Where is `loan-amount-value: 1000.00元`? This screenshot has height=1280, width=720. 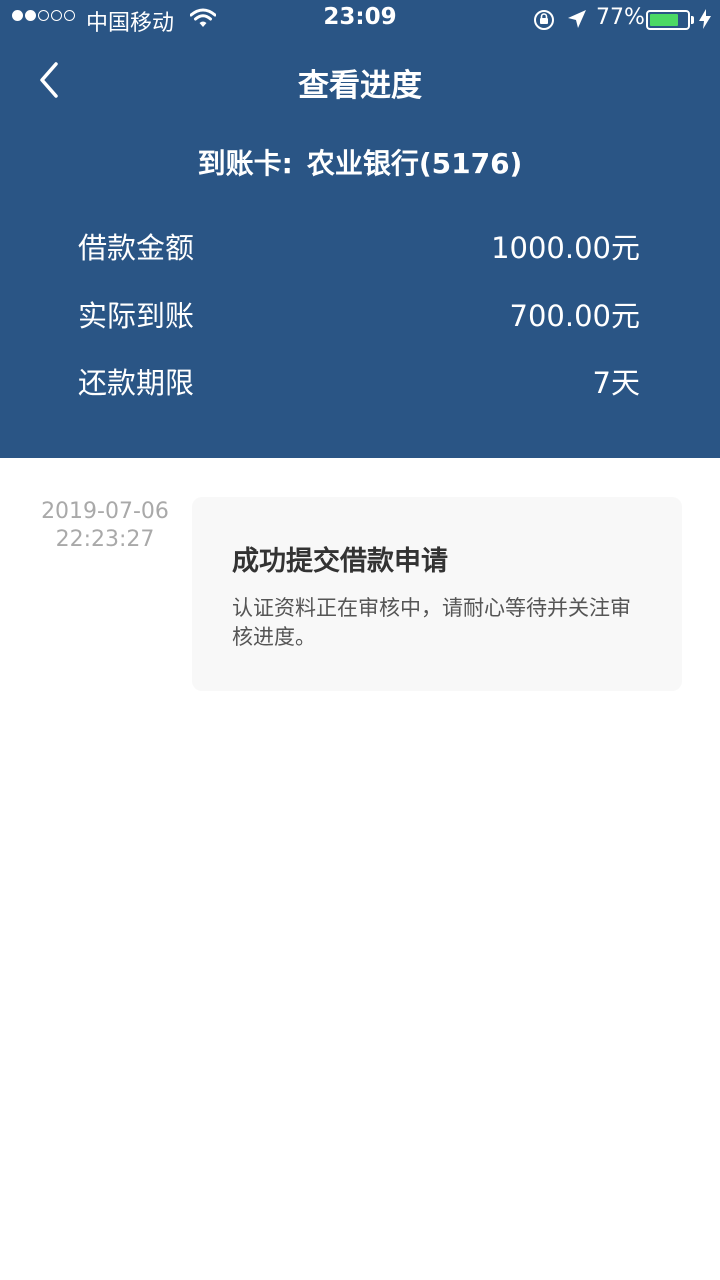
loan-amount-value: 1000.00元 is located at coordinates (565, 248).